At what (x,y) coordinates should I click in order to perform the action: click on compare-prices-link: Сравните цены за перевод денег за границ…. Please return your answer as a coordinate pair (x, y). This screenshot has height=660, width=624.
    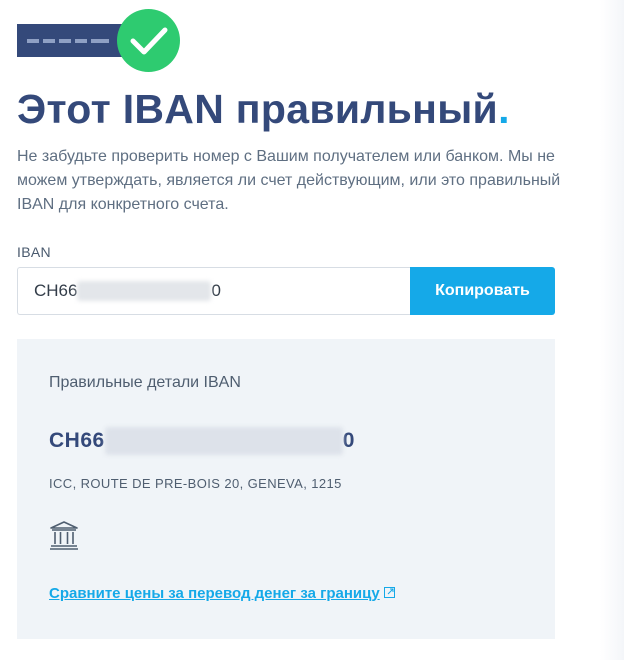
    Looking at the image, I should click on (222, 593).